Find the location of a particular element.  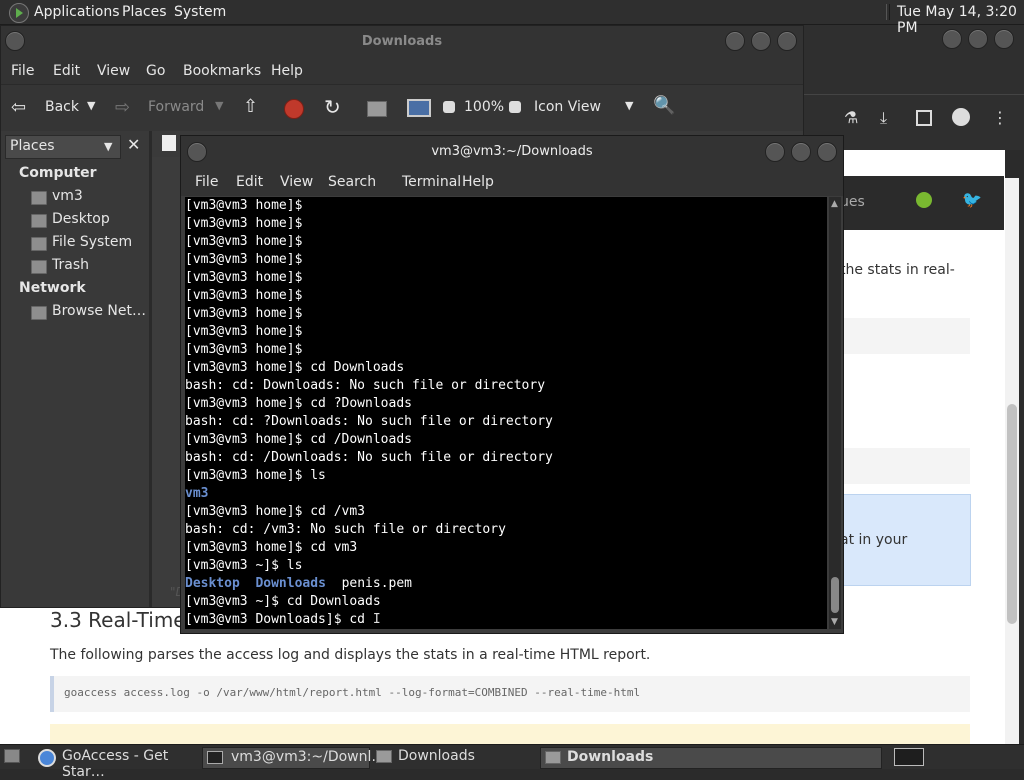

clock: Tue May 14, 3:20 PM is located at coordinates (960, 20).